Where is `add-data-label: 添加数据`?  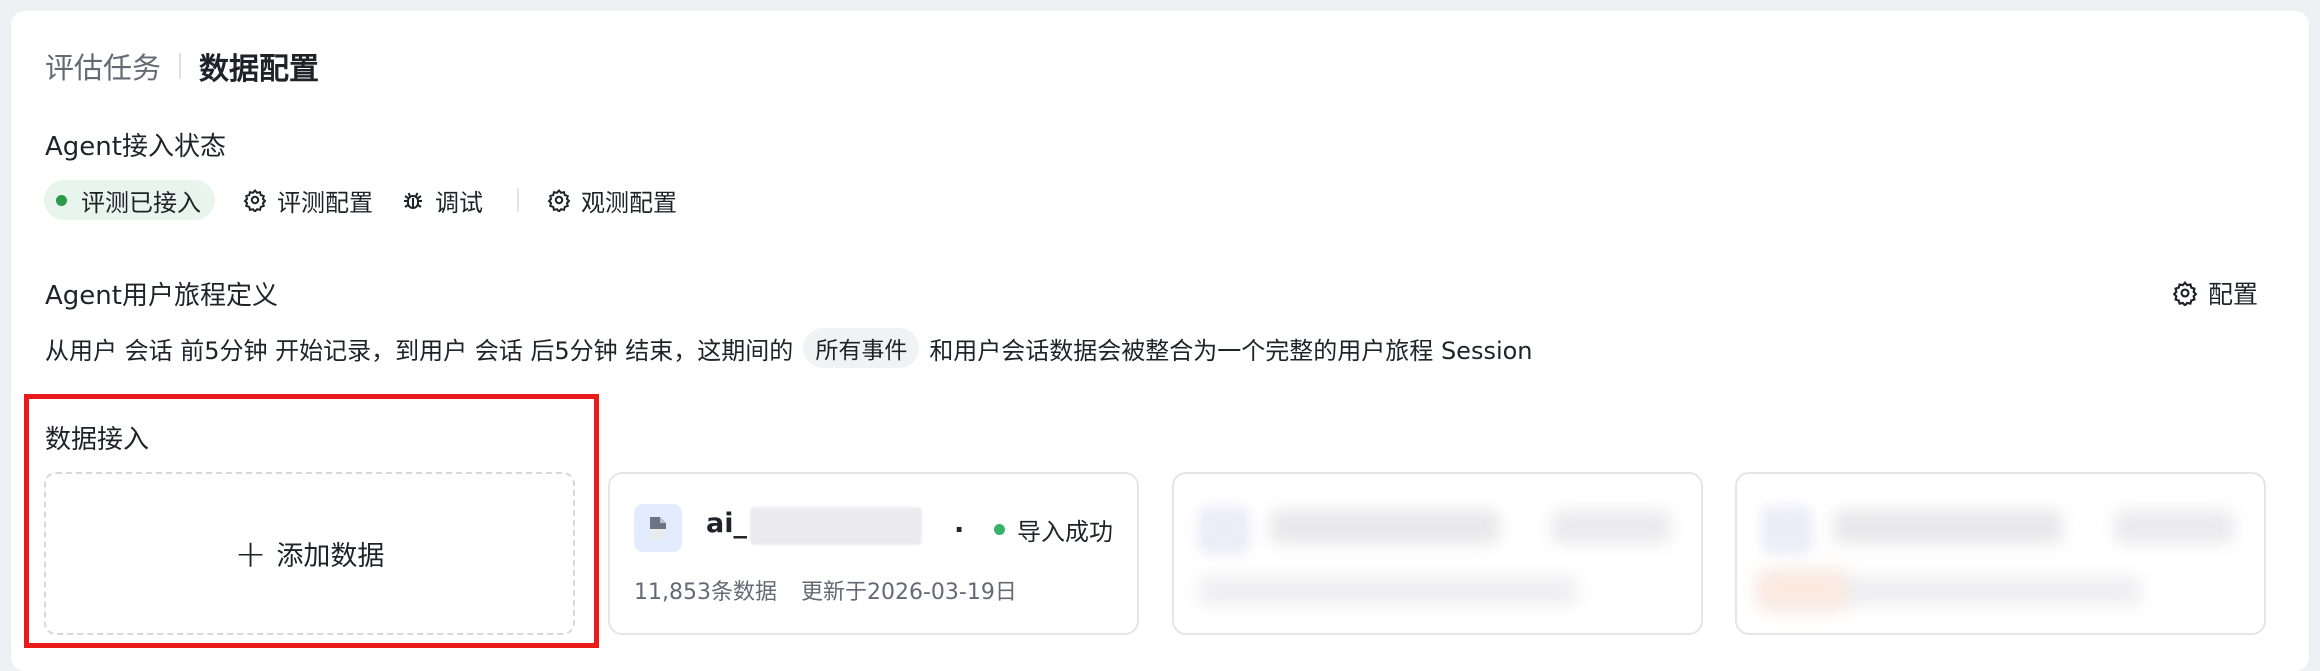 add-data-label: 添加数据 is located at coordinates (330, 556).